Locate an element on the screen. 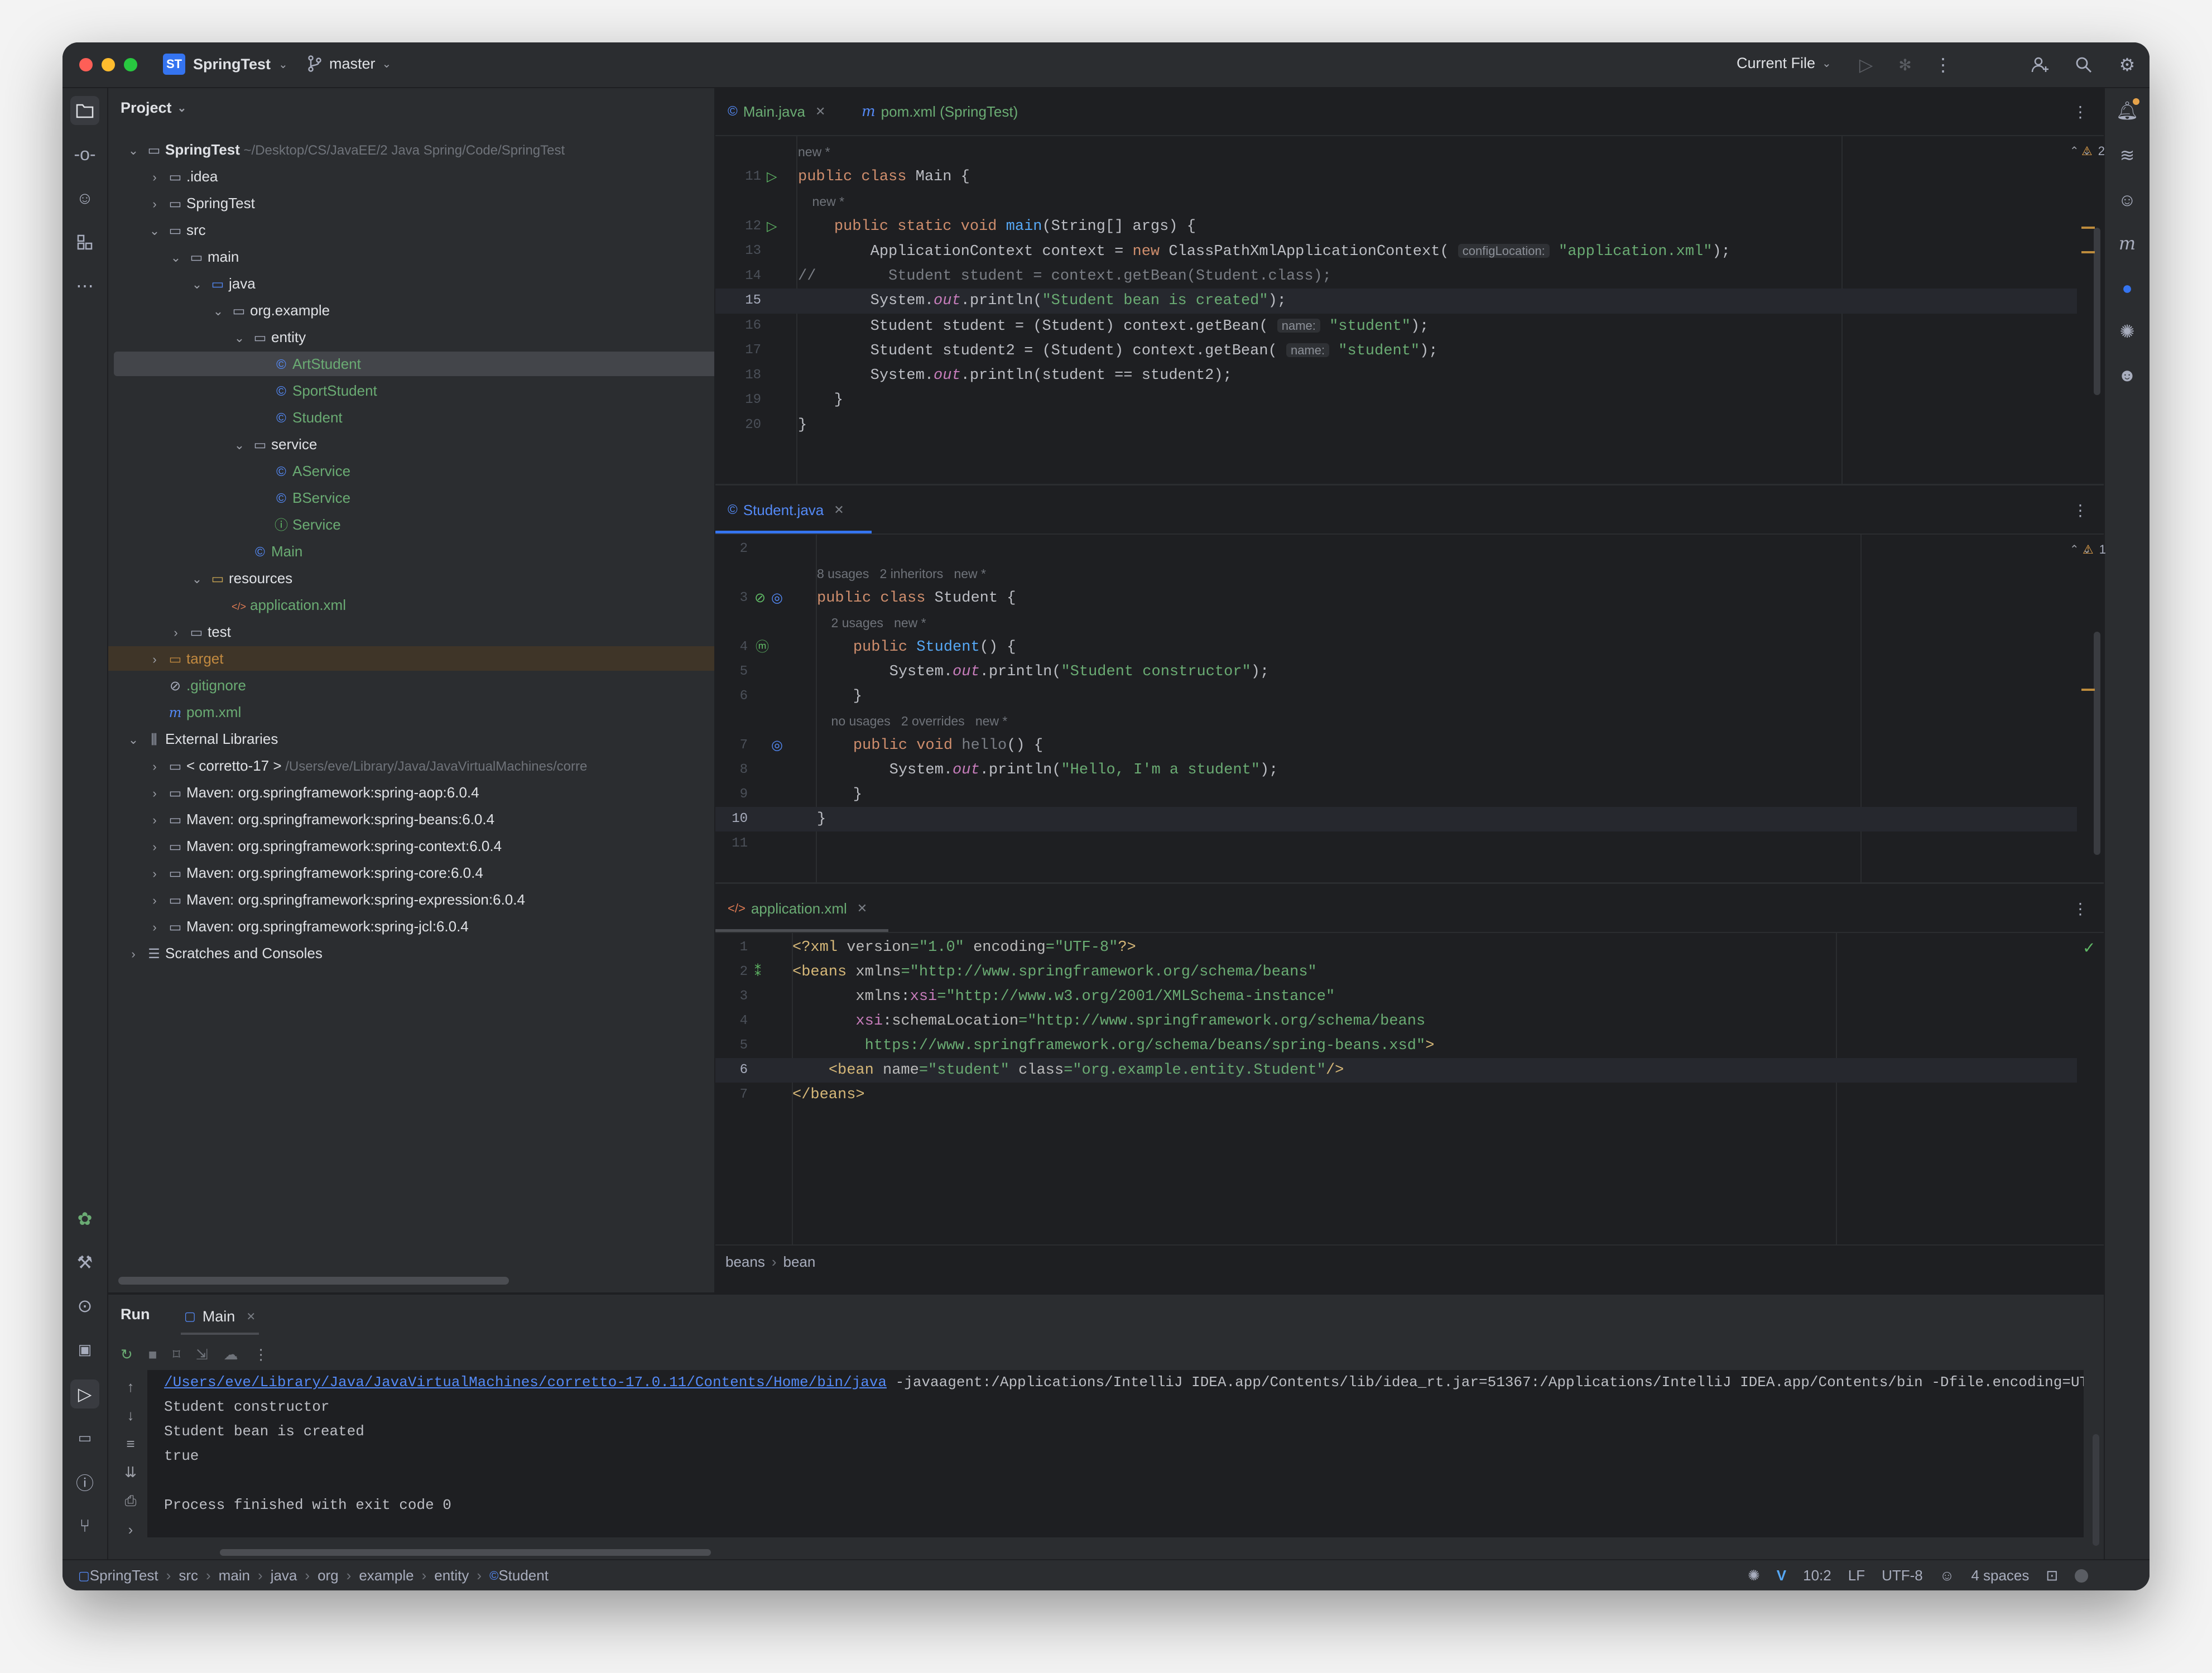 Image resolution: width=2212 pixels, height=1673 pixels. code-vision-hint: new * is located at coordinates (821, 201).